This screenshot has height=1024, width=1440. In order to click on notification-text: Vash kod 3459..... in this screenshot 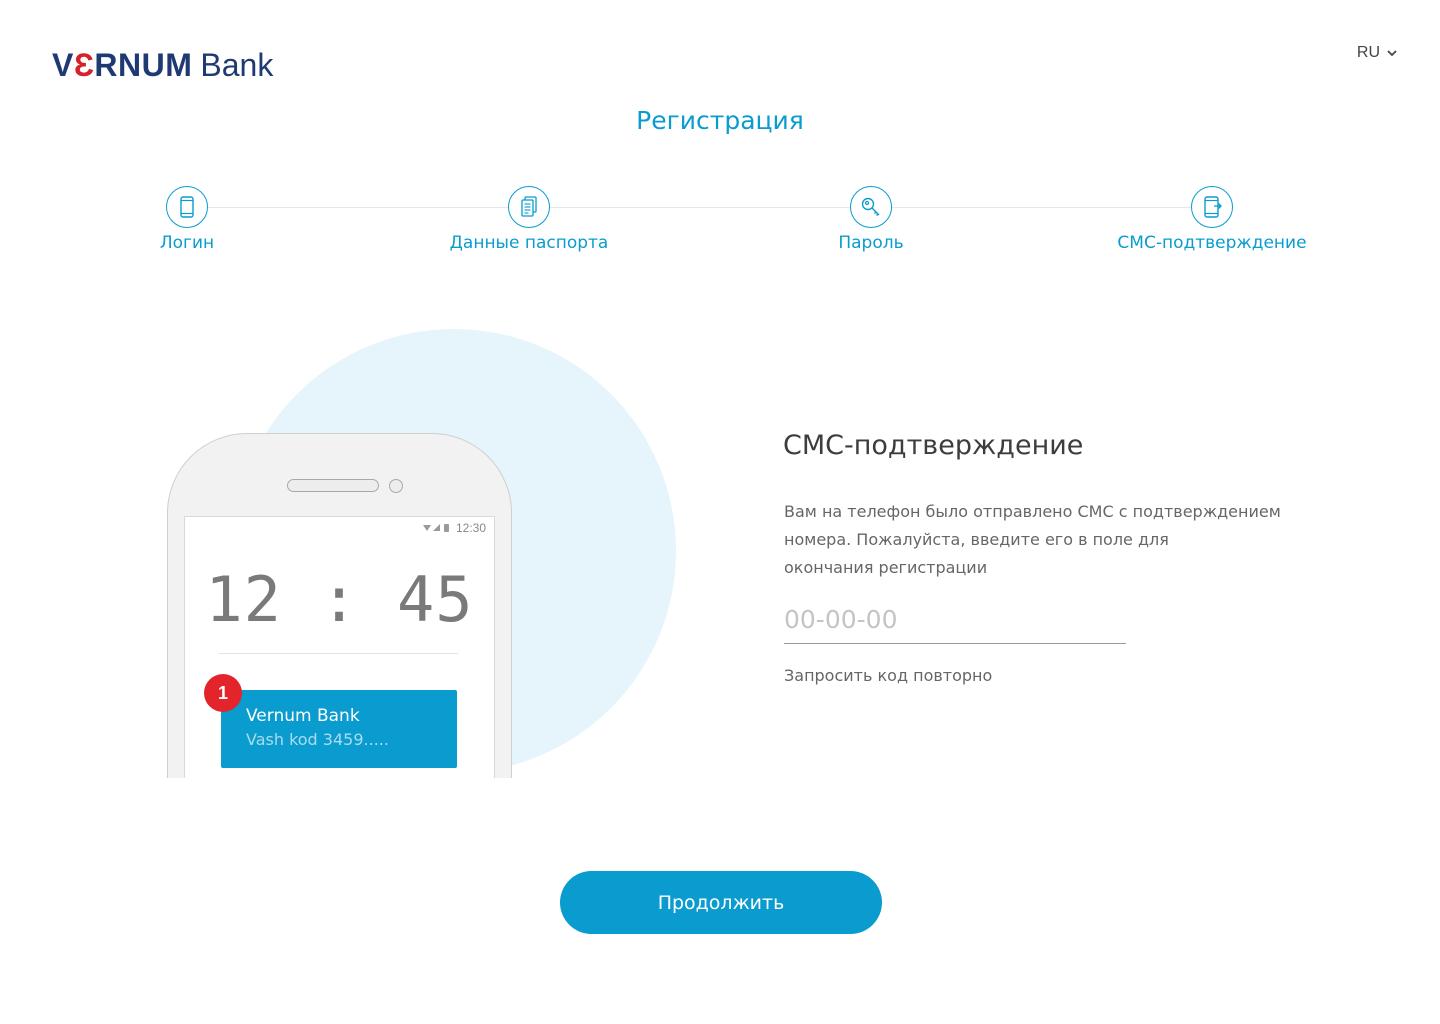, I will do `click(317, 739)`.